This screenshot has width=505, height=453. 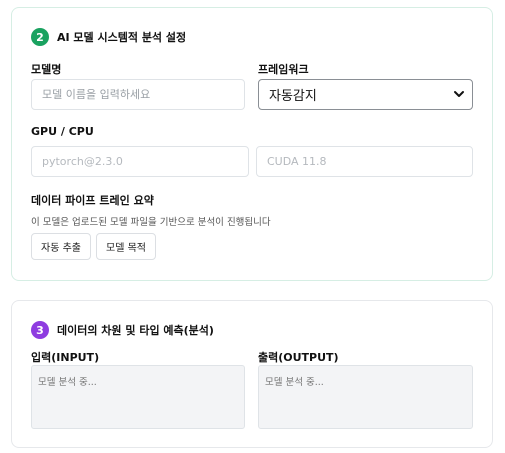 What do you see at coordinates (364, 161) in the screenshot?
I see `cuda-version-input` at bounding box center [364, 161].